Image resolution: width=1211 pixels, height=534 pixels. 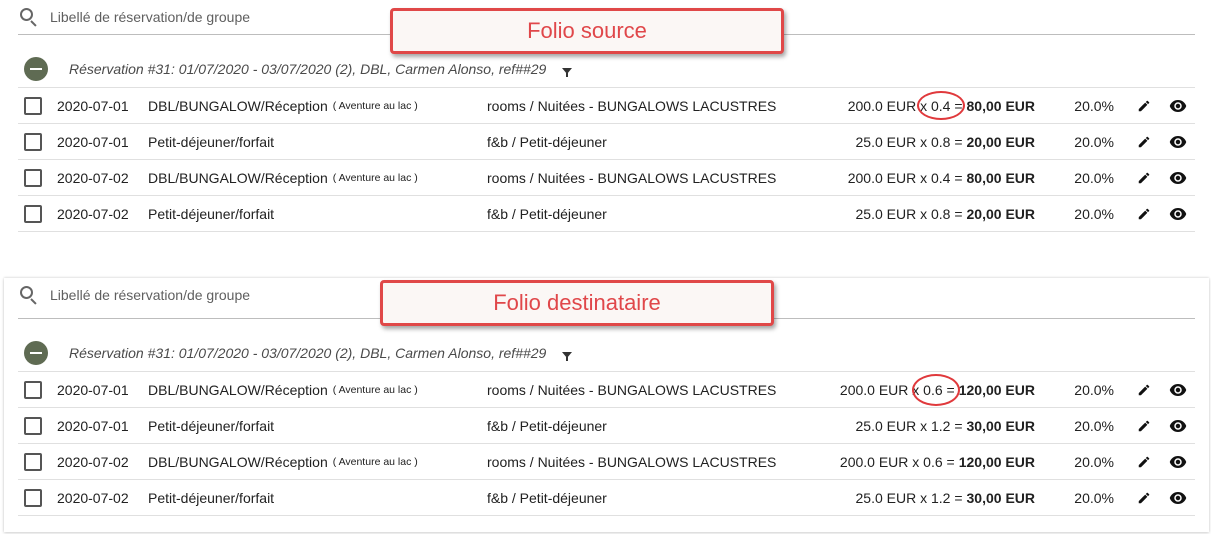 What do you see at coordinates (897, 462) in the screenshot?
I see `row-amount-formula: 200.0 EUR x 0.6 =` at bounding box center [897, 462].